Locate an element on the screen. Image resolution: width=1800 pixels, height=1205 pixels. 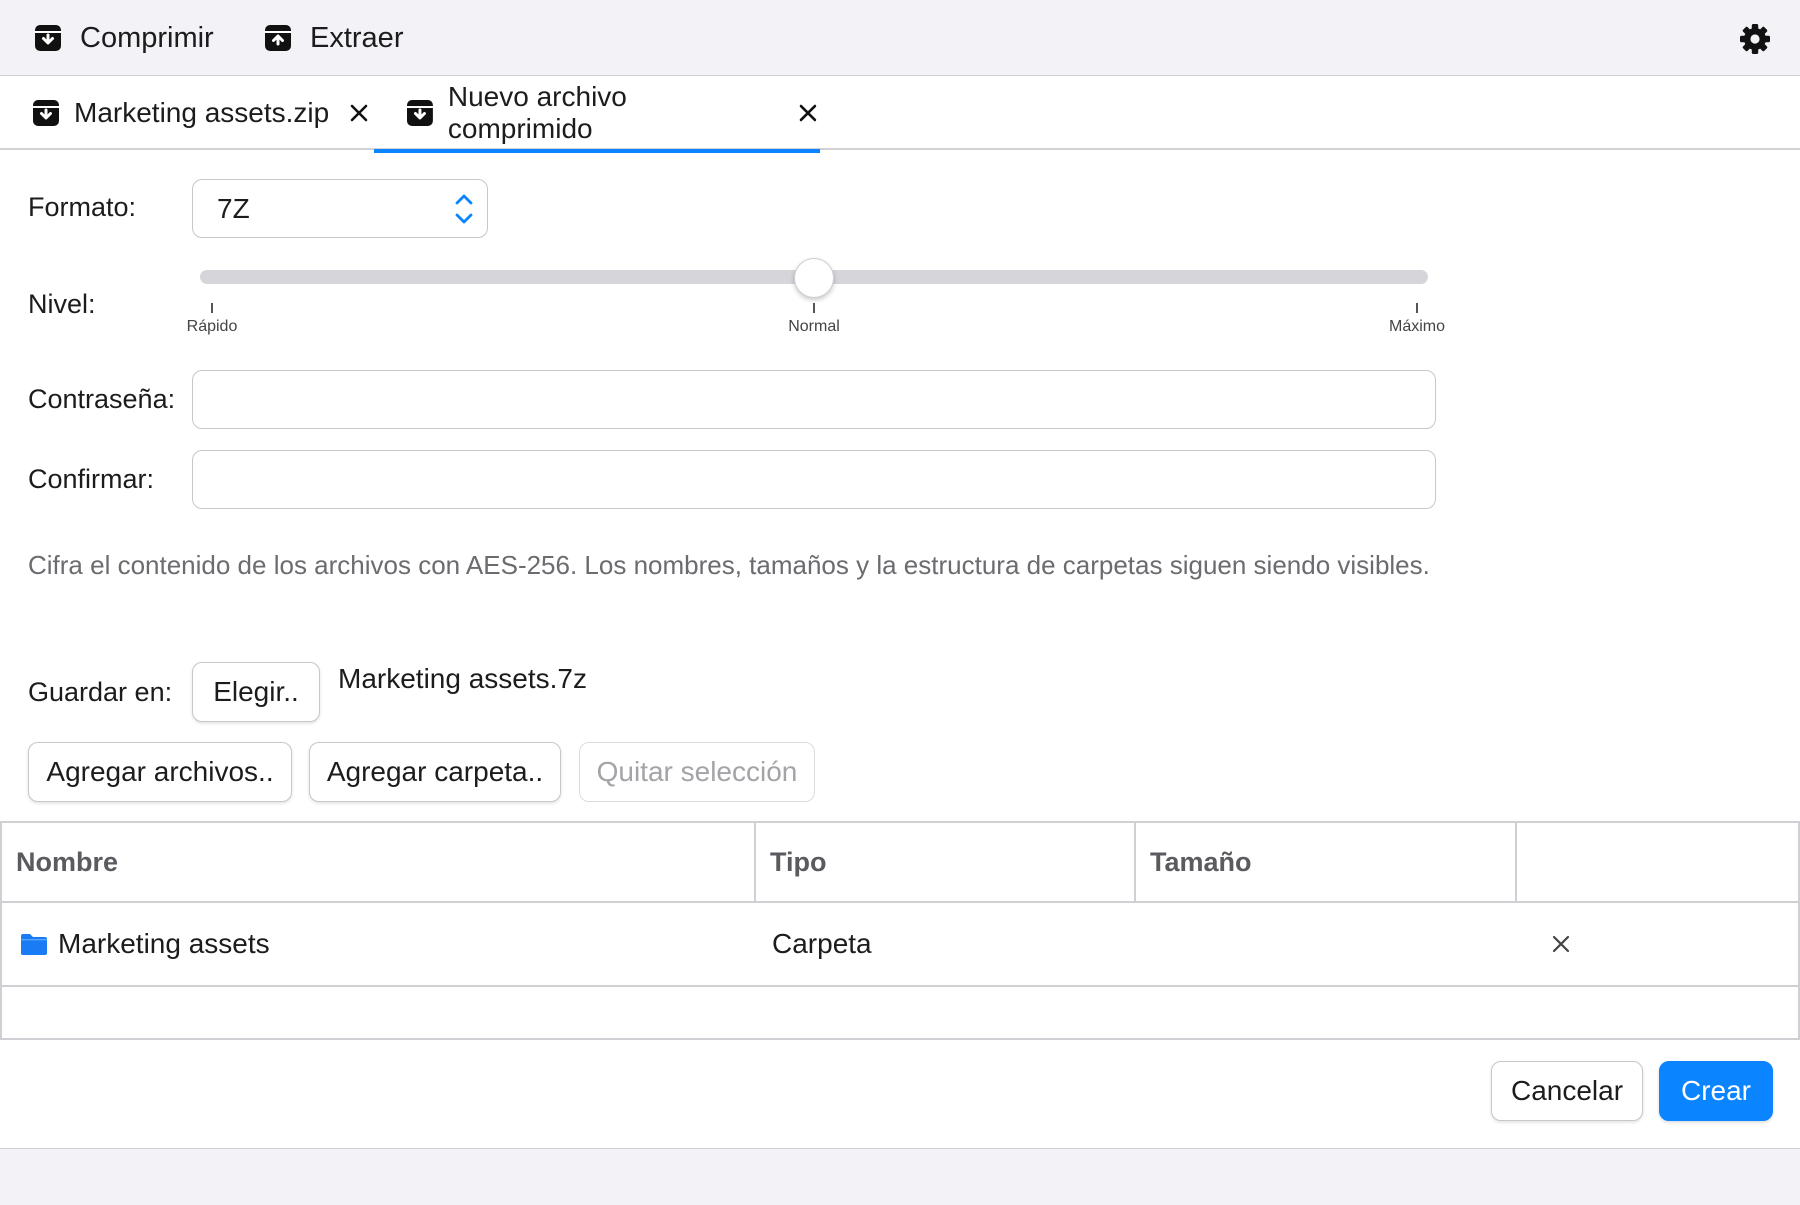
gear-icon is located at coordinates (1755, 39).